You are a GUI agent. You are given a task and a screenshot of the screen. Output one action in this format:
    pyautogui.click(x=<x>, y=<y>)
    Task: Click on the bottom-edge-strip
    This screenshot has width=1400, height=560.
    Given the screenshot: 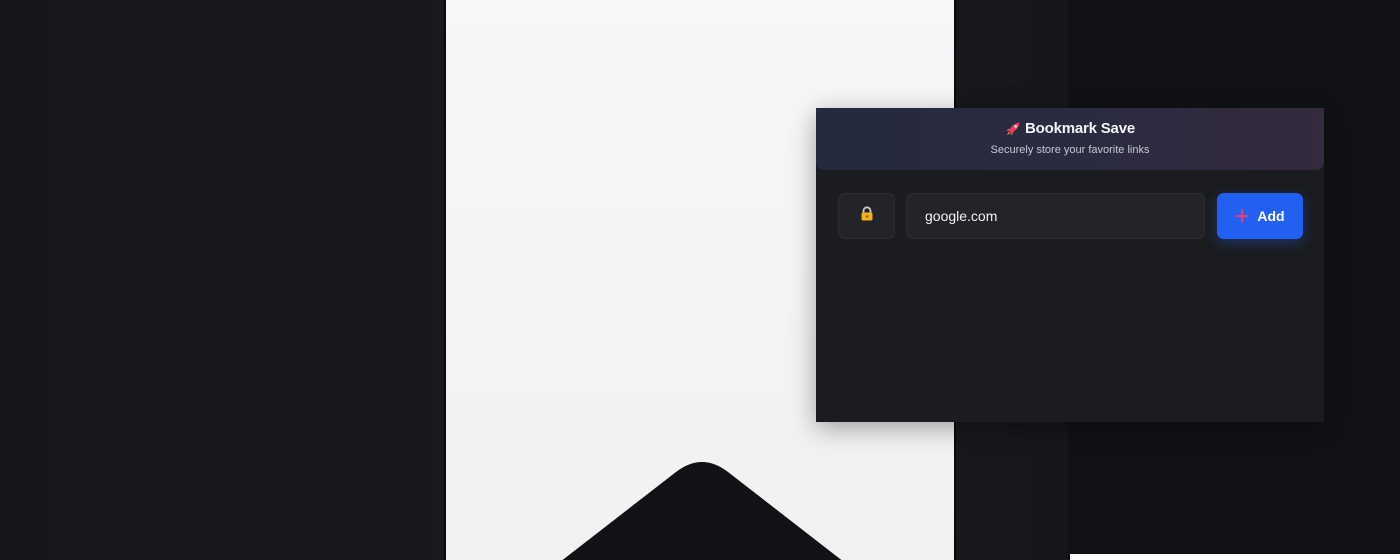 What is the action you would take?
    pyautogui.click(x=1235, y=557)
    